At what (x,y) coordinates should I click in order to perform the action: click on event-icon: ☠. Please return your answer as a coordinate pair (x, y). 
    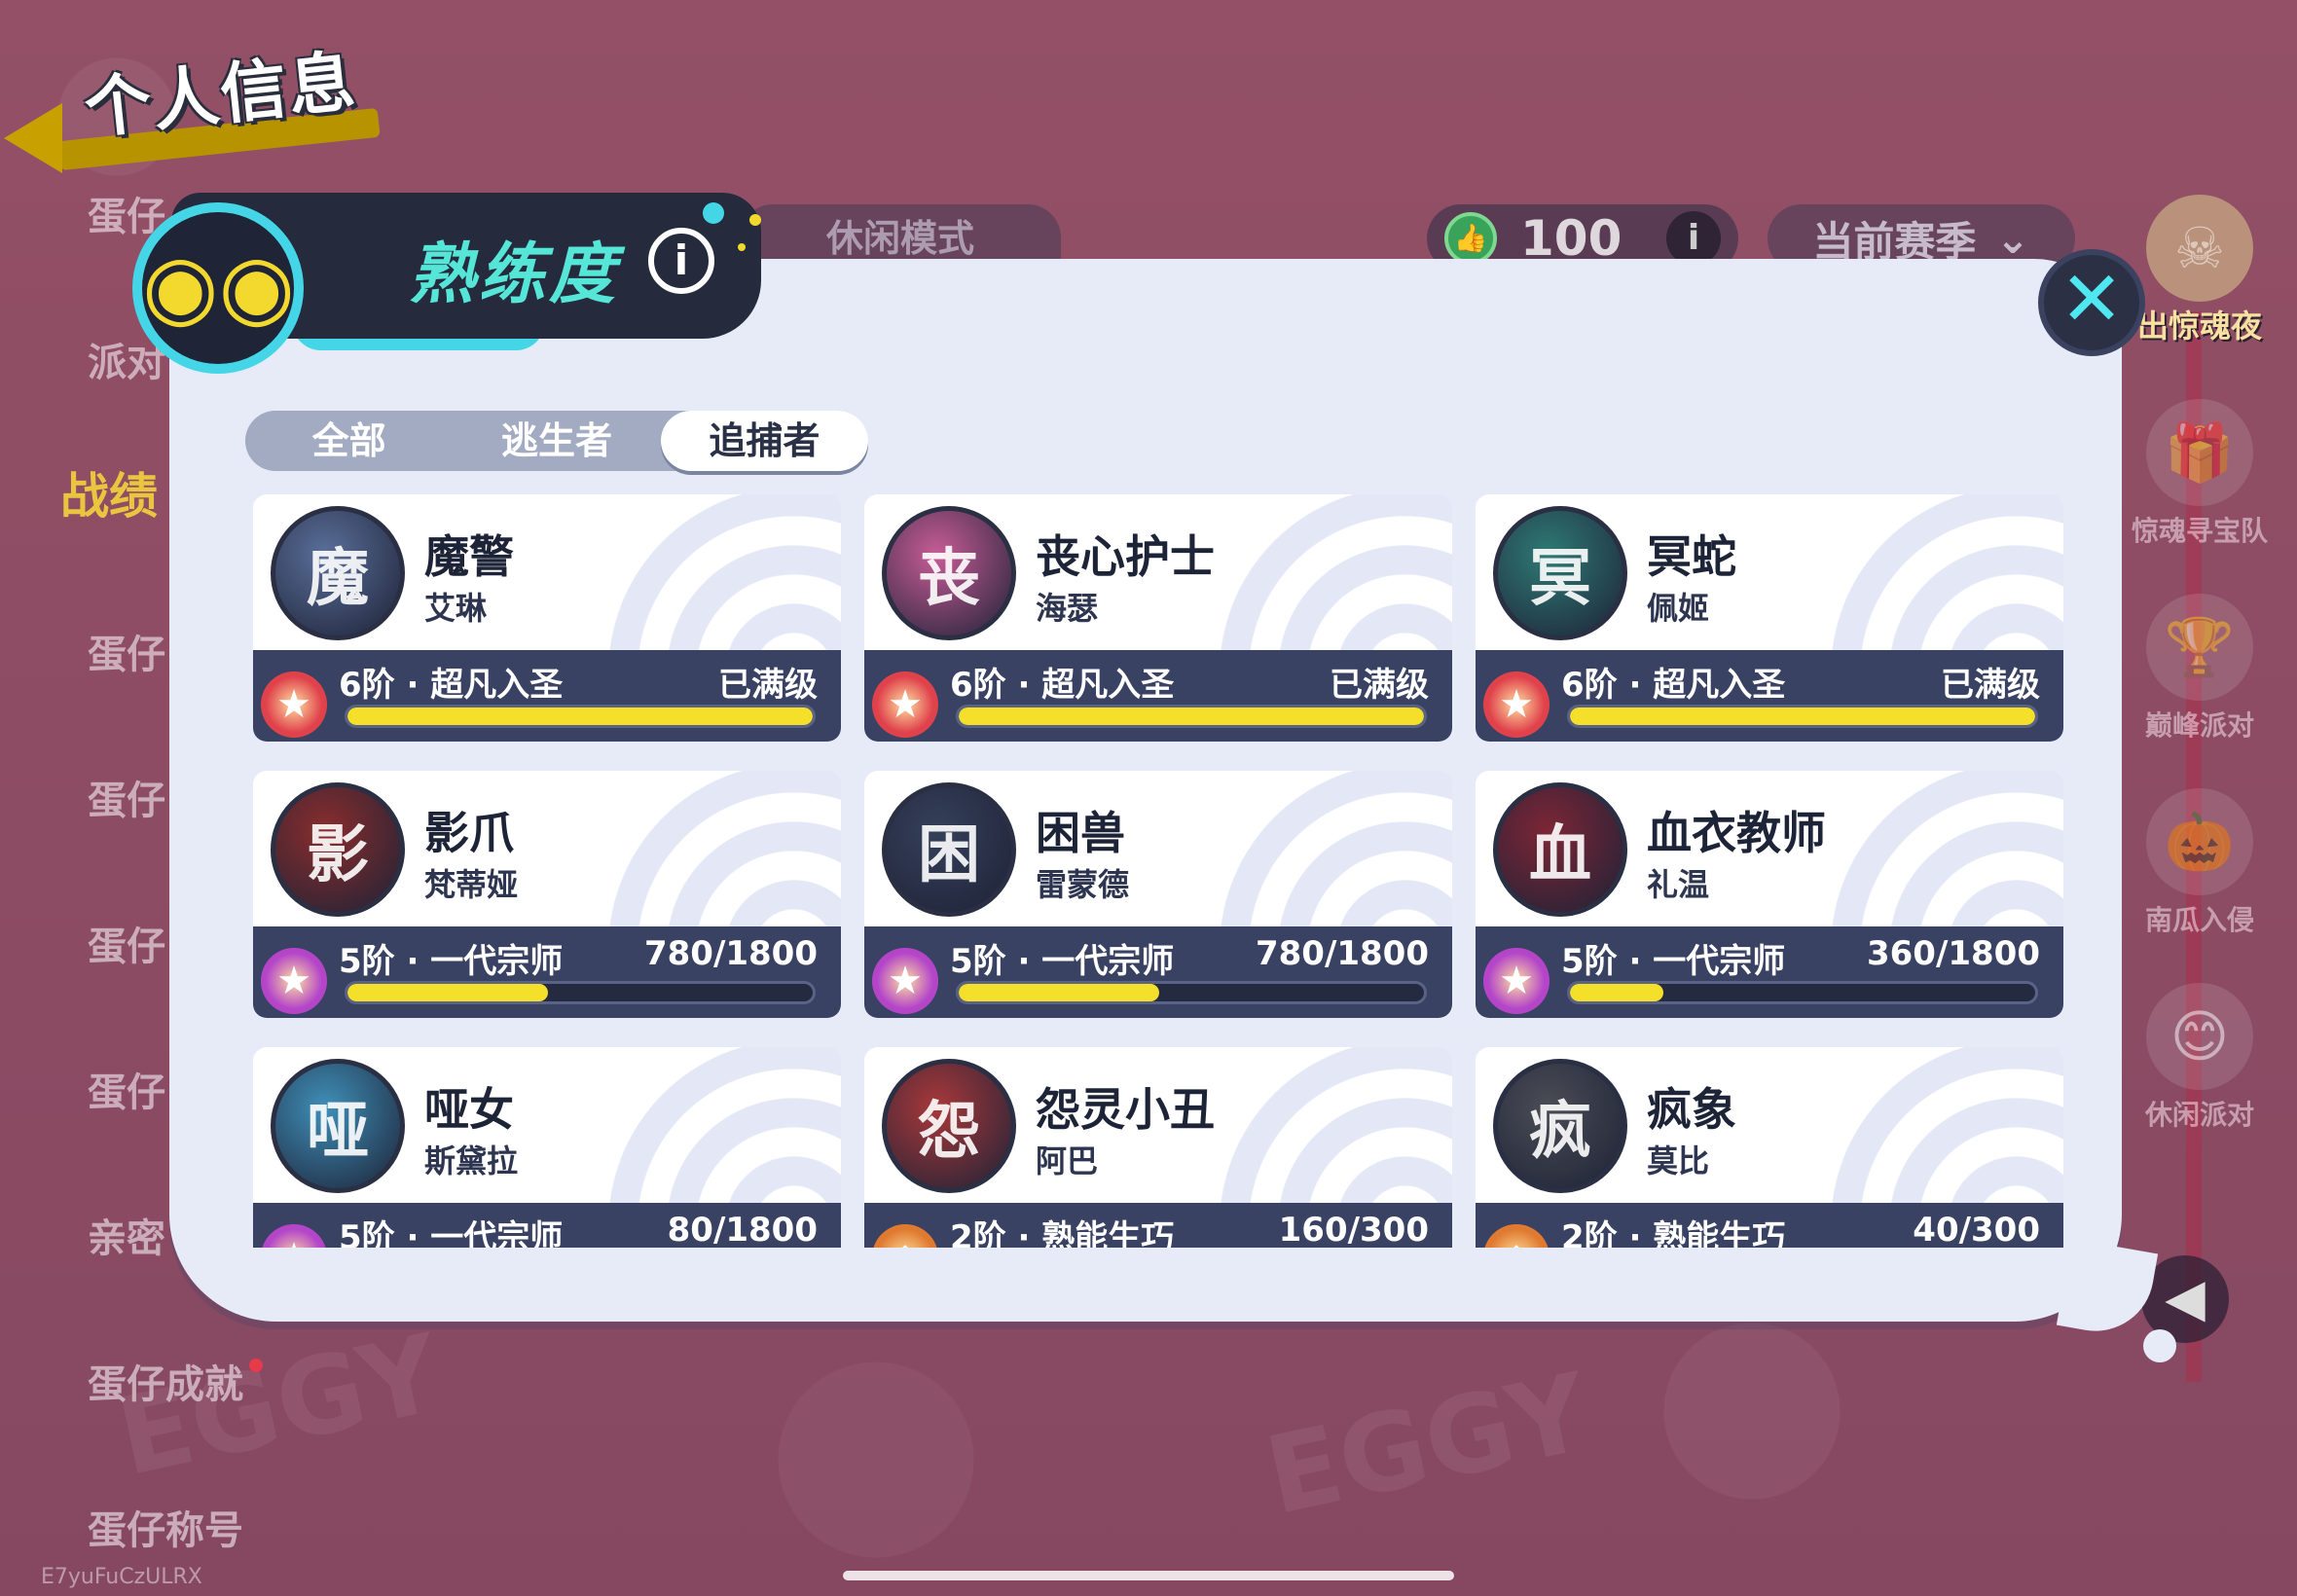
    Looking at the image, I should click on (2199, 248).